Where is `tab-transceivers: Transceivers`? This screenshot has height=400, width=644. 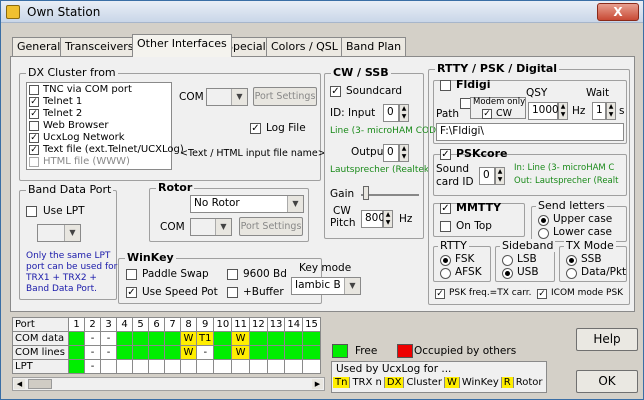
tab-transceivers: Transceivers is located at coordinates (99, 46).